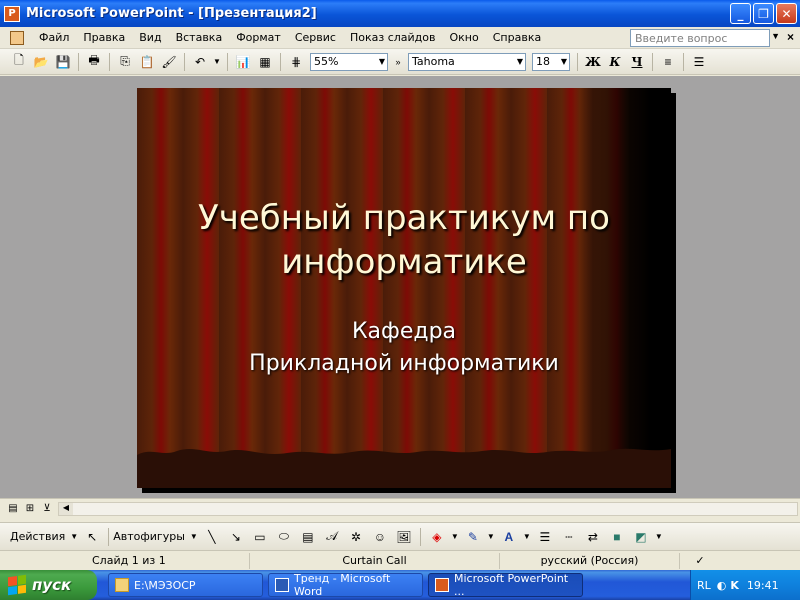 The width and height of the screenshot is (800, 600). Describe the element at coordinates (569, 537) in the screenshot. I see `dash-style-icon: ┄` at that location.